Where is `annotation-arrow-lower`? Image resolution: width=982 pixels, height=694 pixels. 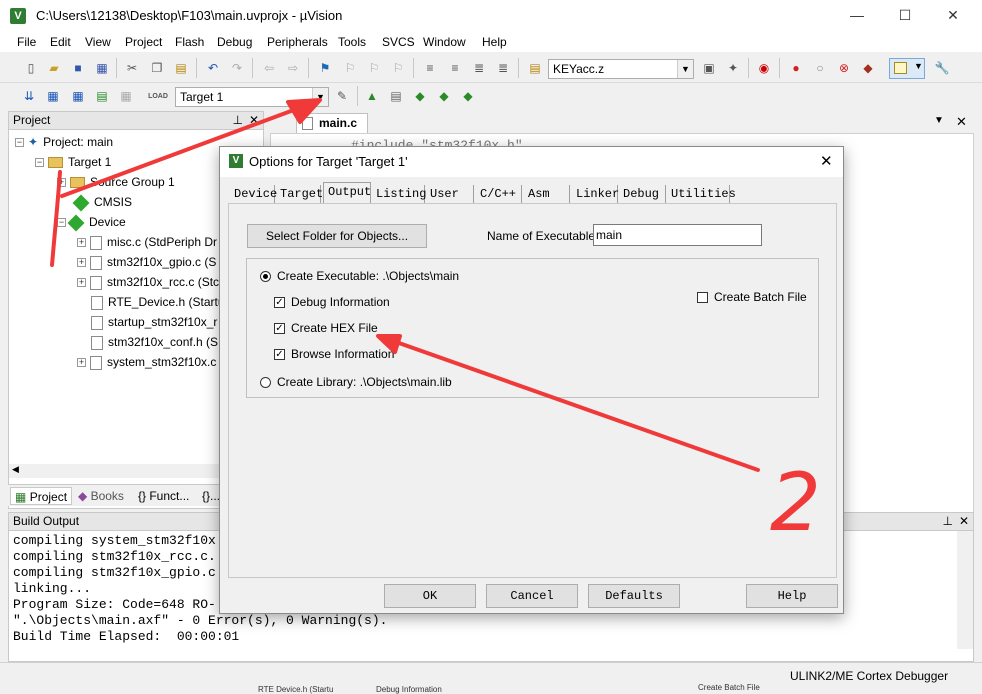 annotation-arrow-lower is located at coordinates (570, 403).